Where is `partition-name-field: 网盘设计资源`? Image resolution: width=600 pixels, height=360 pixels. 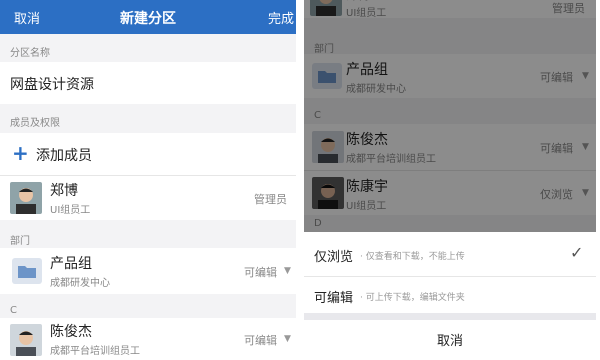 partition-name-field: 网盘设计资源 is located at coordinates (148, 83).